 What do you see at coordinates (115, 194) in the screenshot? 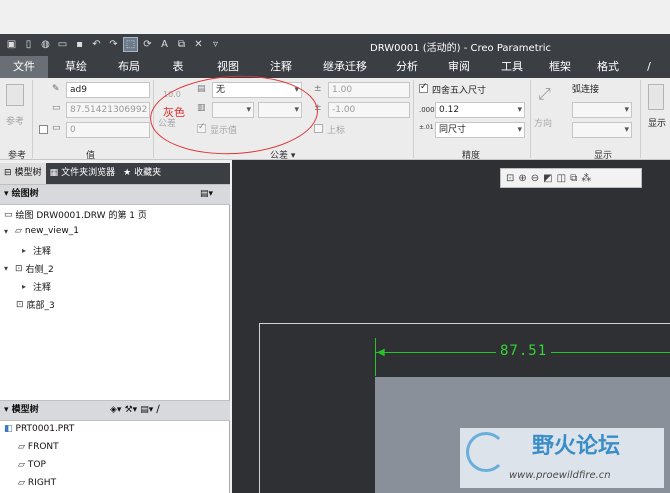
I see `drawing-tree-header: ▾ 绘图树 ▤▾` at bounding box center [115, 194].